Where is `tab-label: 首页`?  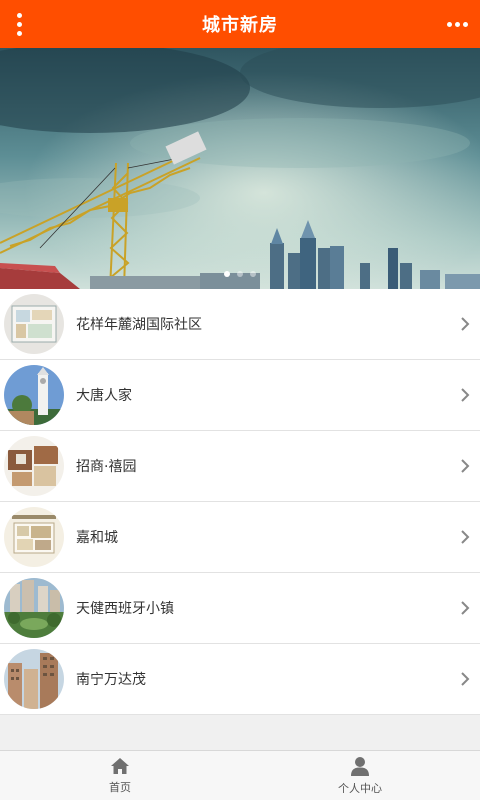
tab-label: 首页 is located at coordinates (120, 787).